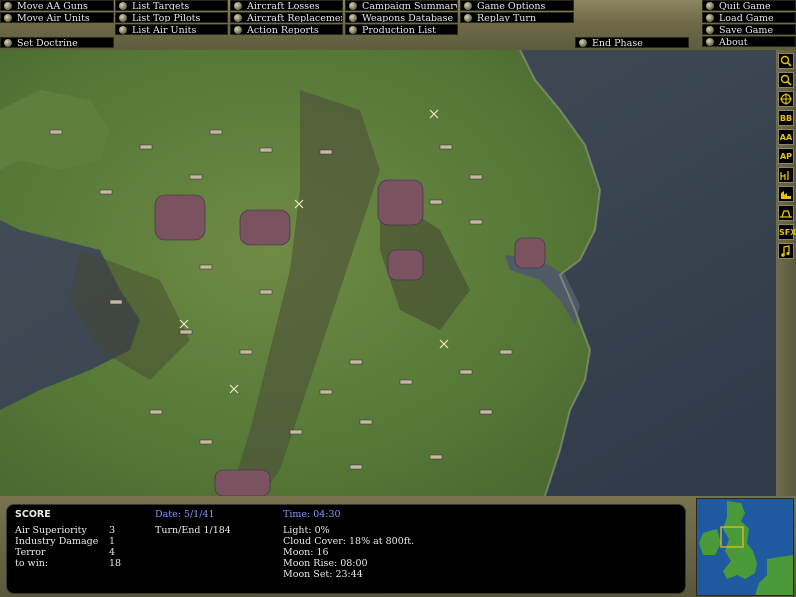 The height and width of the screenshot is (597, 796). Describe the element at coordinates (786, 156) in the screenshot. I see `ap-toggle-button: AP` at that location.